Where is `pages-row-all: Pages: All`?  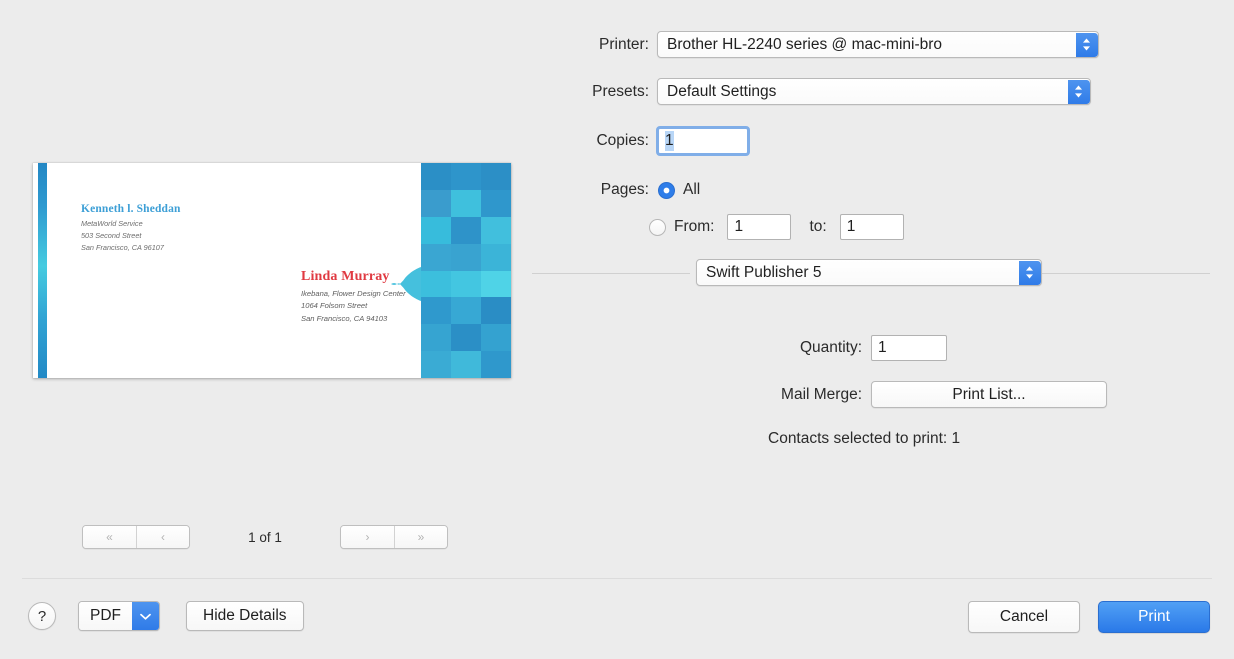
pages-row-all: Pages: All is located at coordinates (630, 190).